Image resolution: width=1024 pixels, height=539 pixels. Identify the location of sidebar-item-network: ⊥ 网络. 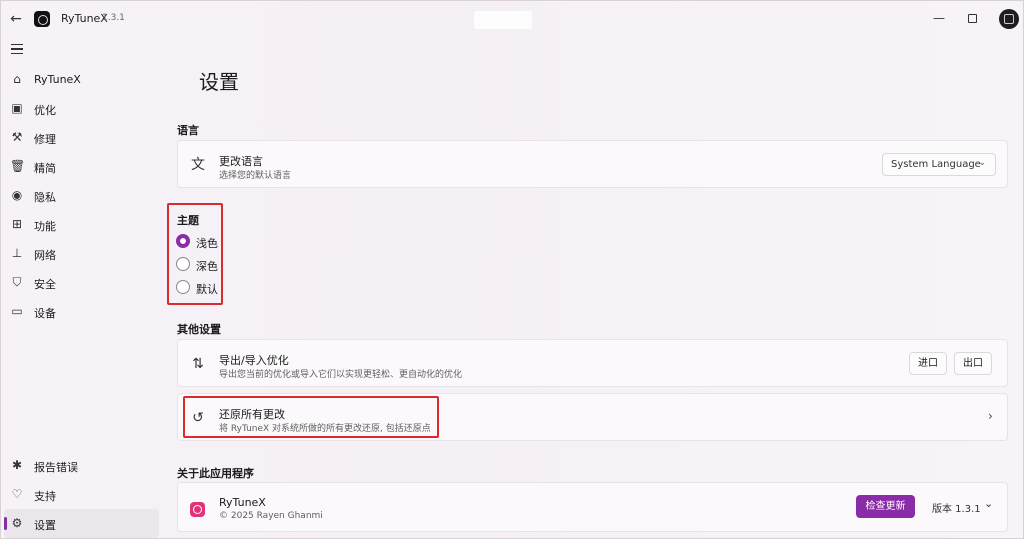
(81, 253).